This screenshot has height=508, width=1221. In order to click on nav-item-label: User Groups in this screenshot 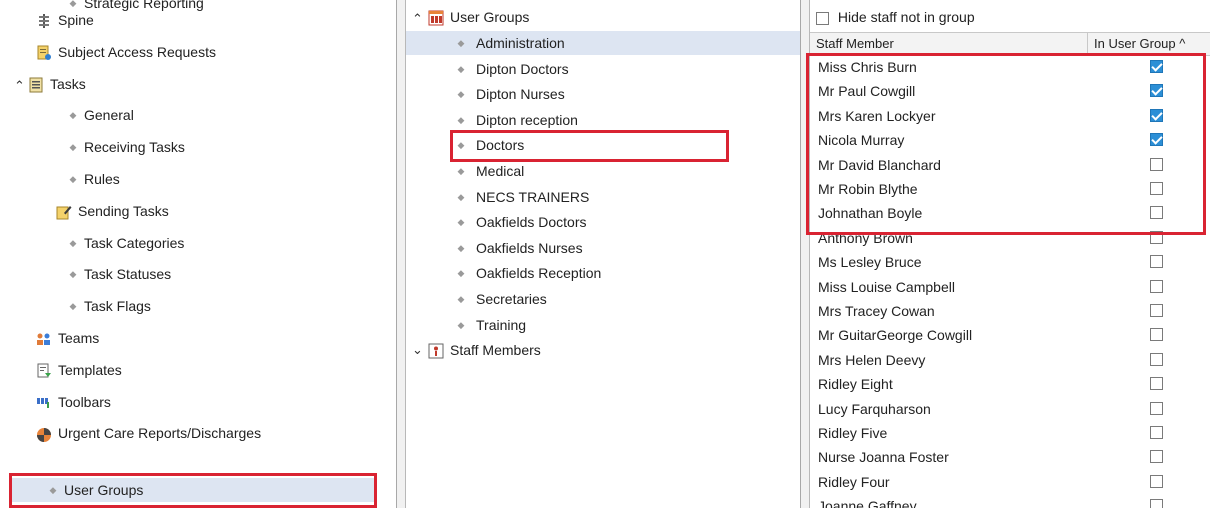, I will do `click(104, 490)`.